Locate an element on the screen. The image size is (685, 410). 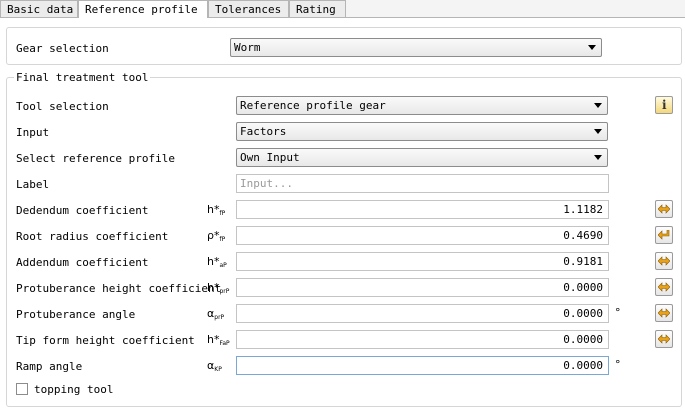
protuberance-angle-unit: ° is located at coordinates (618, 312).